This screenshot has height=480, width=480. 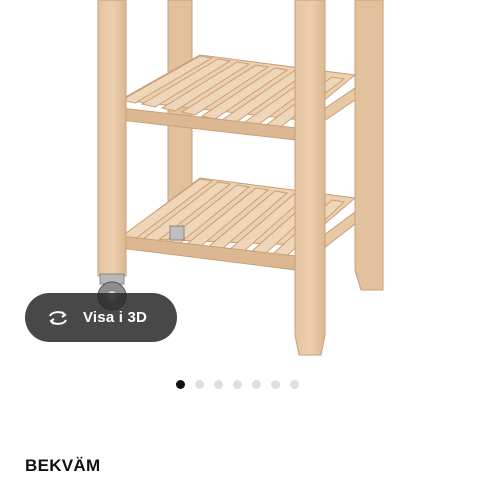 I want to click on carousel-dots, so click(x=237, y=384).